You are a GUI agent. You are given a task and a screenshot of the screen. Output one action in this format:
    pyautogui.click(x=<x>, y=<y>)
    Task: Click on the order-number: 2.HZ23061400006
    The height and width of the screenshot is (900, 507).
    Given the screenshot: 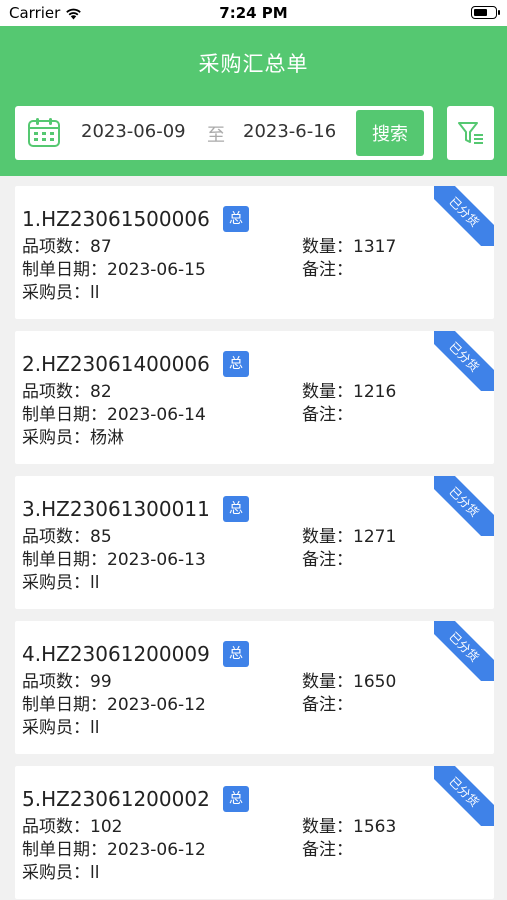 What is the action you would take?
    pyautogui.click(x=116, y=364)
    